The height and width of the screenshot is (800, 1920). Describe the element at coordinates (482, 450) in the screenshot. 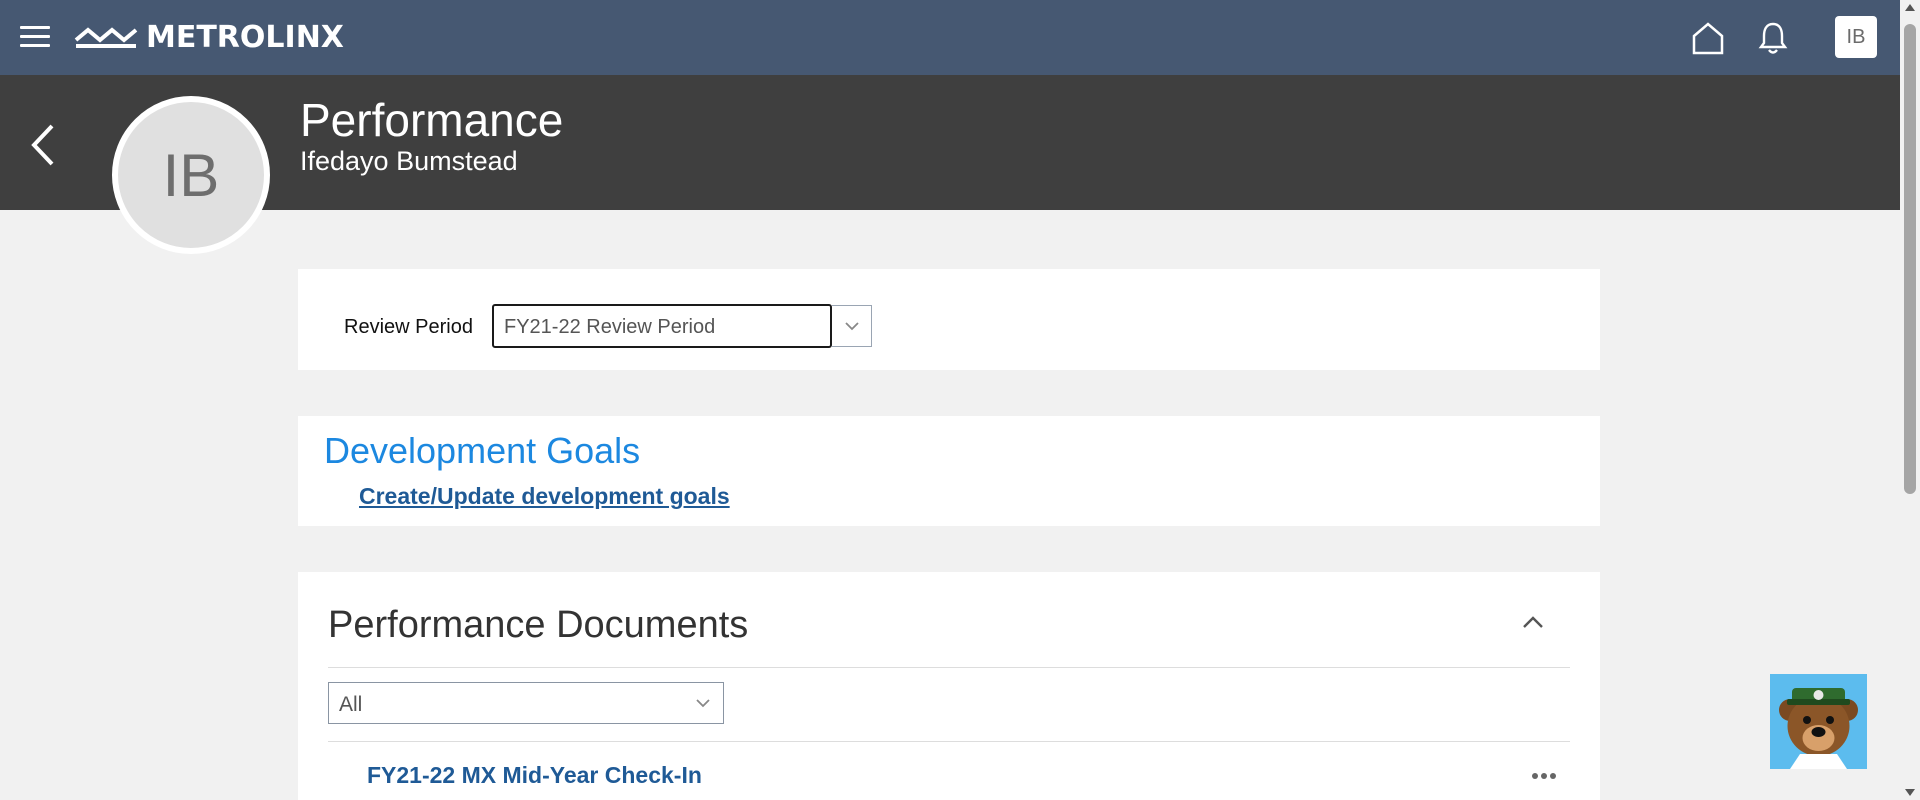

I see `development-goals-title: Development Goals` at that location.